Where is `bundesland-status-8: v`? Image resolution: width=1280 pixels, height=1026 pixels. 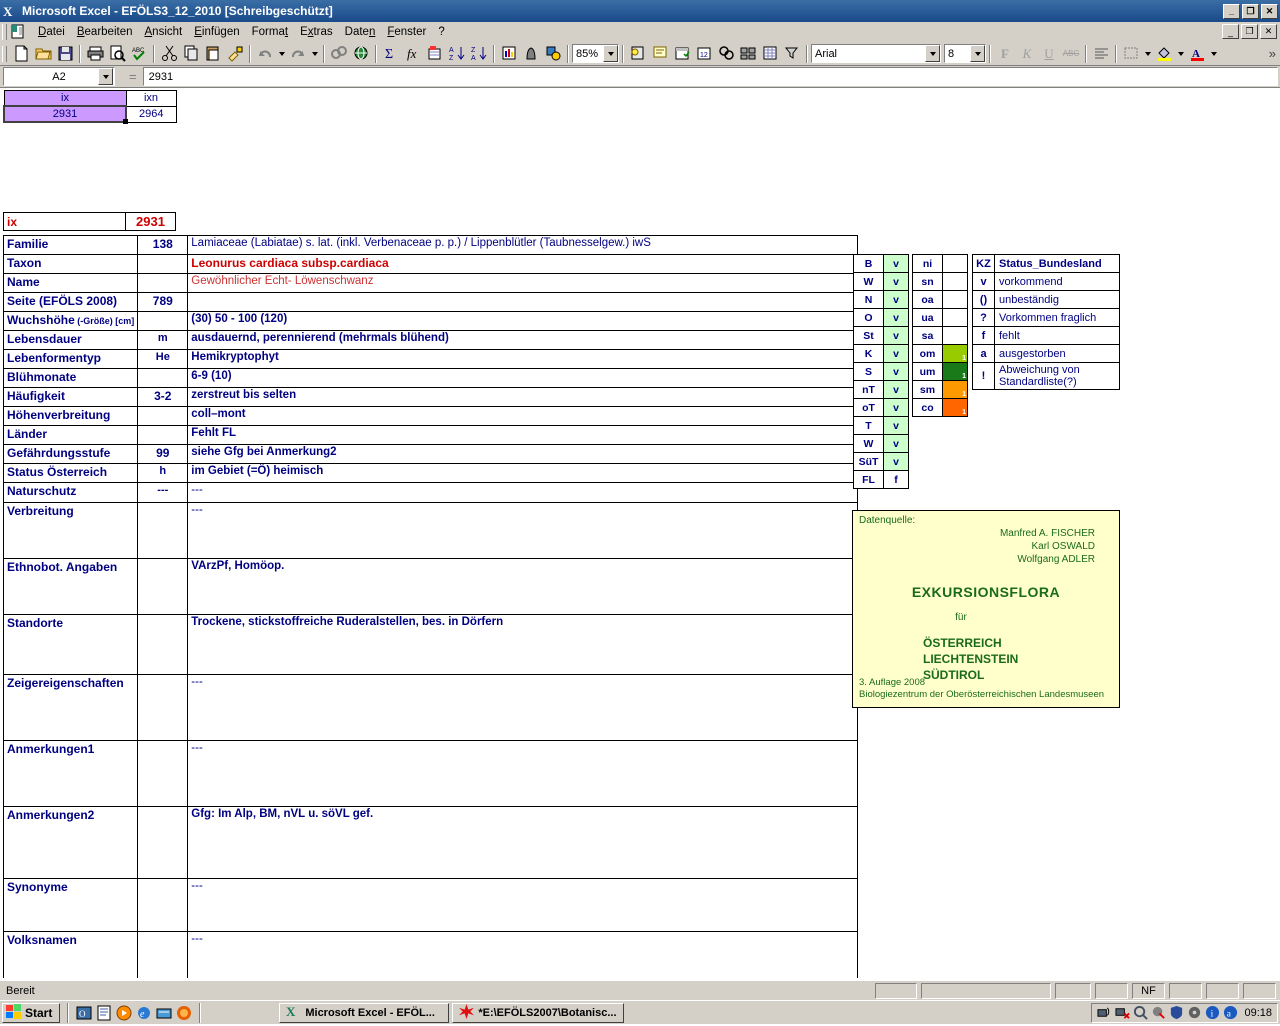 bundesland-status-8: v is located at coordinates (896, 407).